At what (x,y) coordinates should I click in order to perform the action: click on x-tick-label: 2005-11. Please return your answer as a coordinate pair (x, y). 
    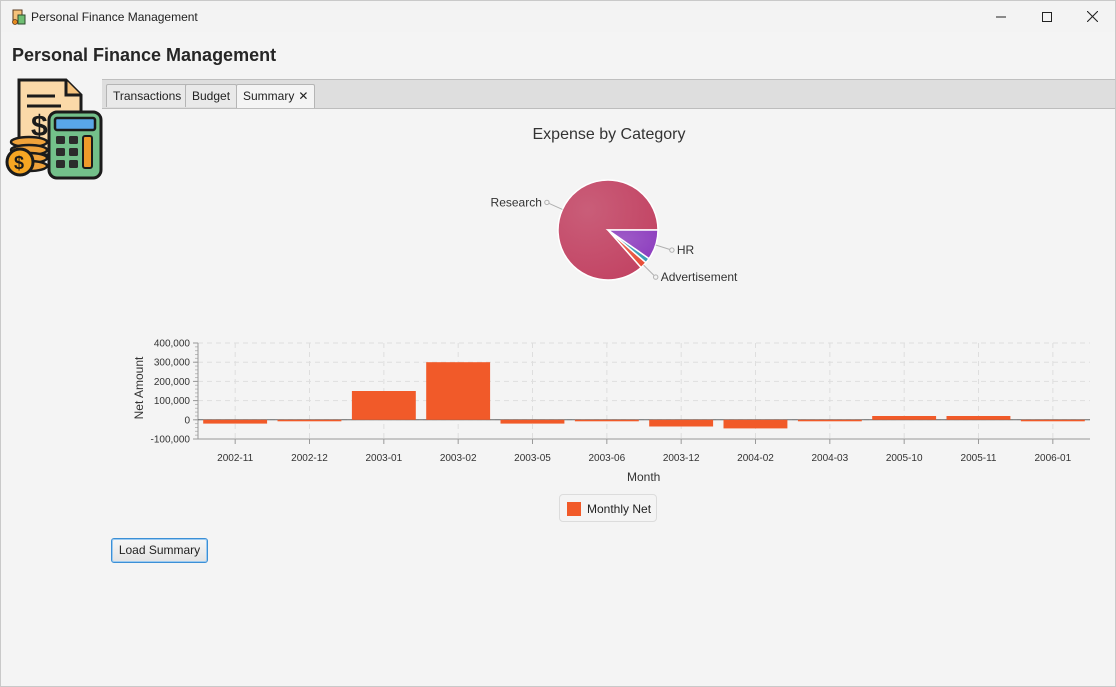
    Looking at the image, I should click on (979, 458).